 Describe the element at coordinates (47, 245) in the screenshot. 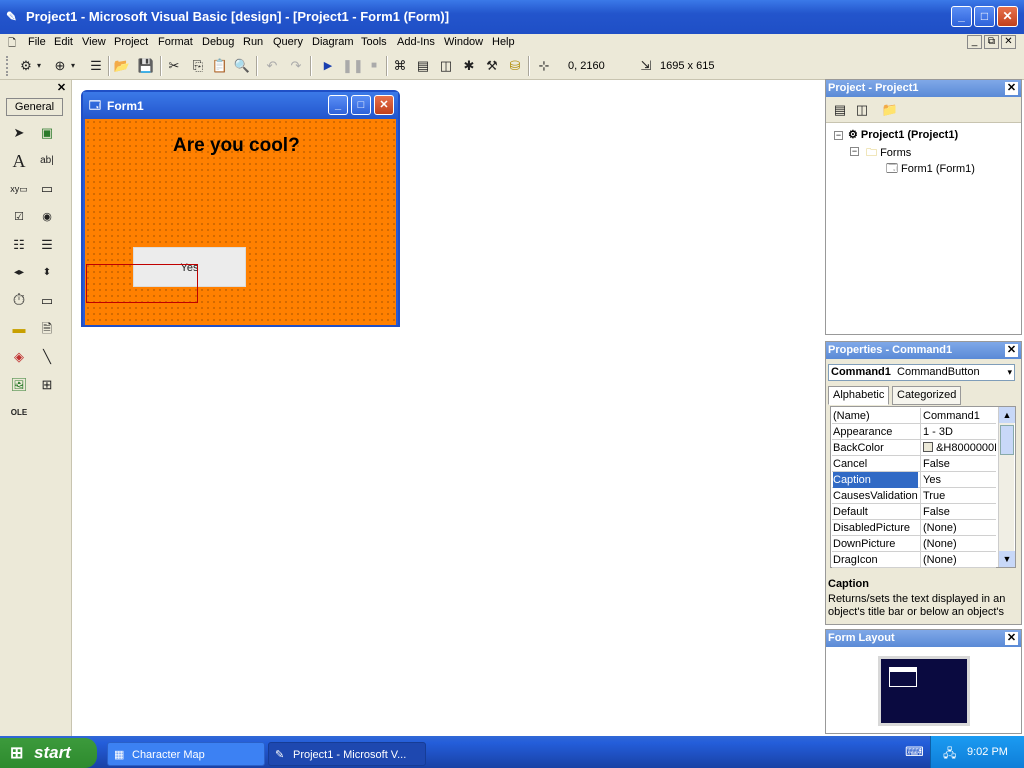

I see `listbox-icon: ☰` at that location.